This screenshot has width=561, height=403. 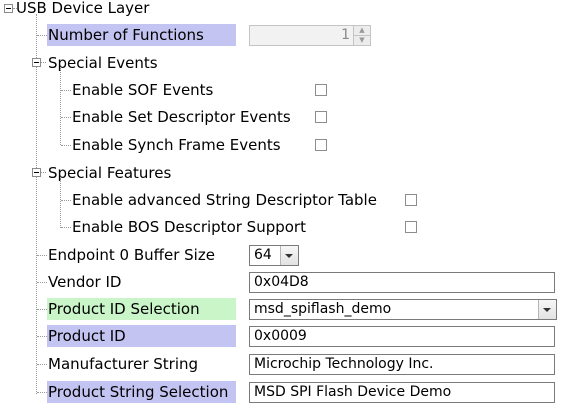 I want to click on tree-node-product-id-selection: Product ID Selection msd_spiflash_demo, so click(x=280, y=309).